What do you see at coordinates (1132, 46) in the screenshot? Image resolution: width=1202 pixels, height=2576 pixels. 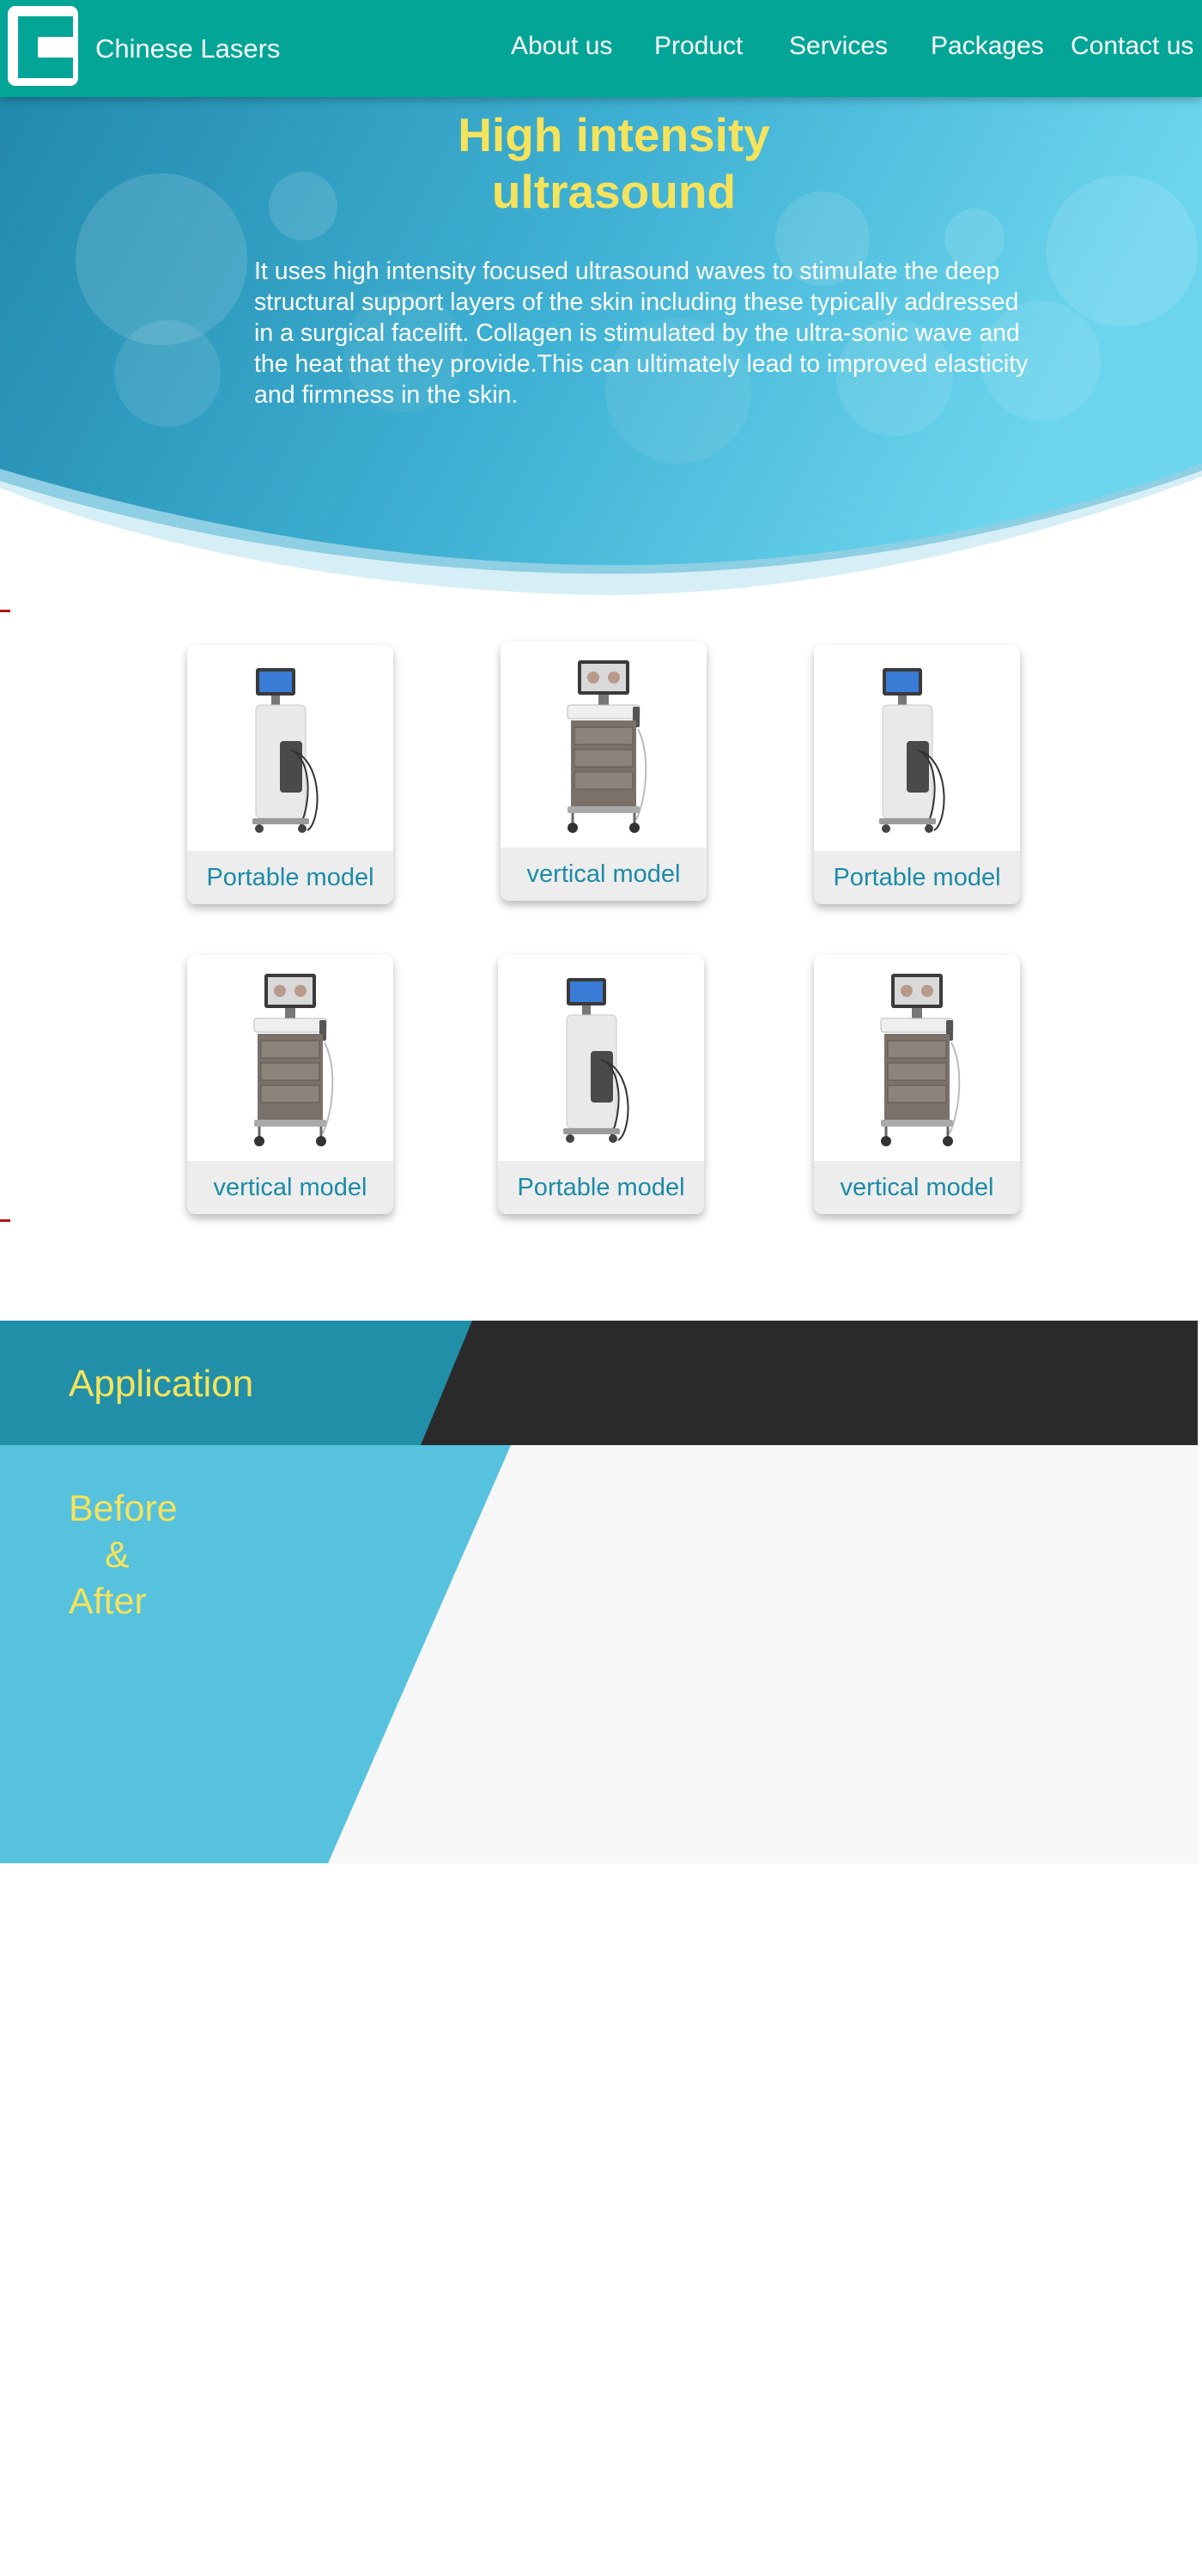 I see `nav-contact-us: Contact us` at bounding box center [1132, 46].